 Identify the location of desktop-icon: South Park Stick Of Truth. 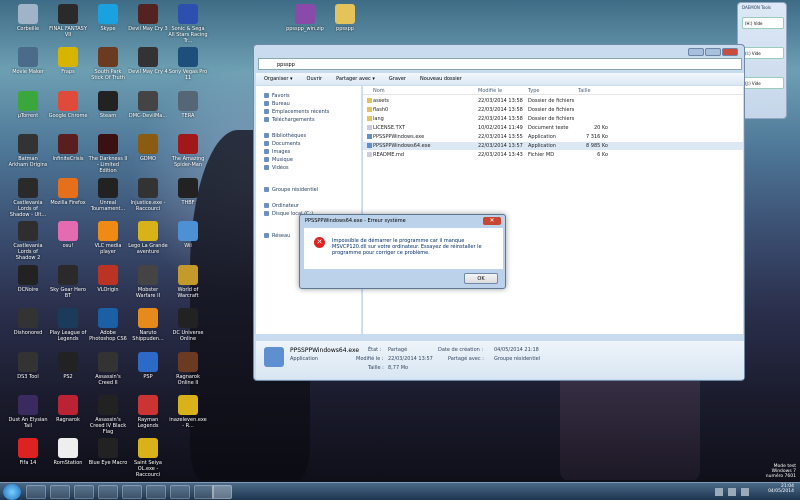
(108, 64).